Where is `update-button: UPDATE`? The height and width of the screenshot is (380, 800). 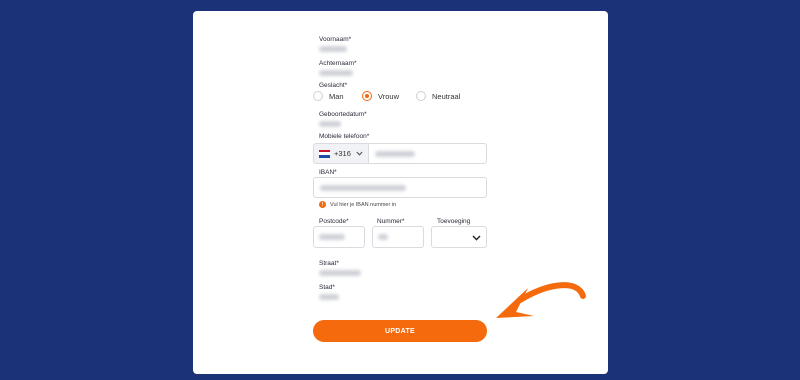
update-button: UPDATE is located at coordinates (400, 331).